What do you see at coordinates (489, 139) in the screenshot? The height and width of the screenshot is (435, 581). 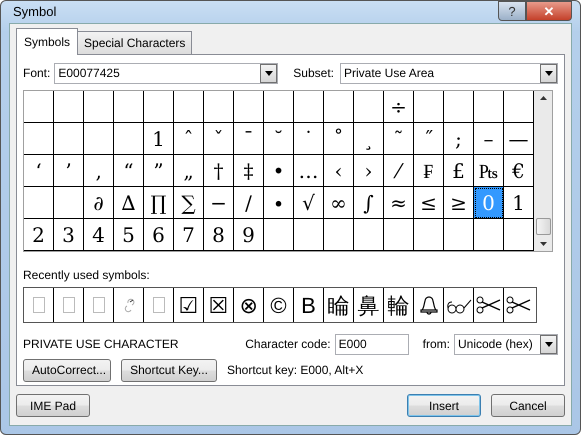 I see `symbol-cell: –` at bounding box center [489, 139].